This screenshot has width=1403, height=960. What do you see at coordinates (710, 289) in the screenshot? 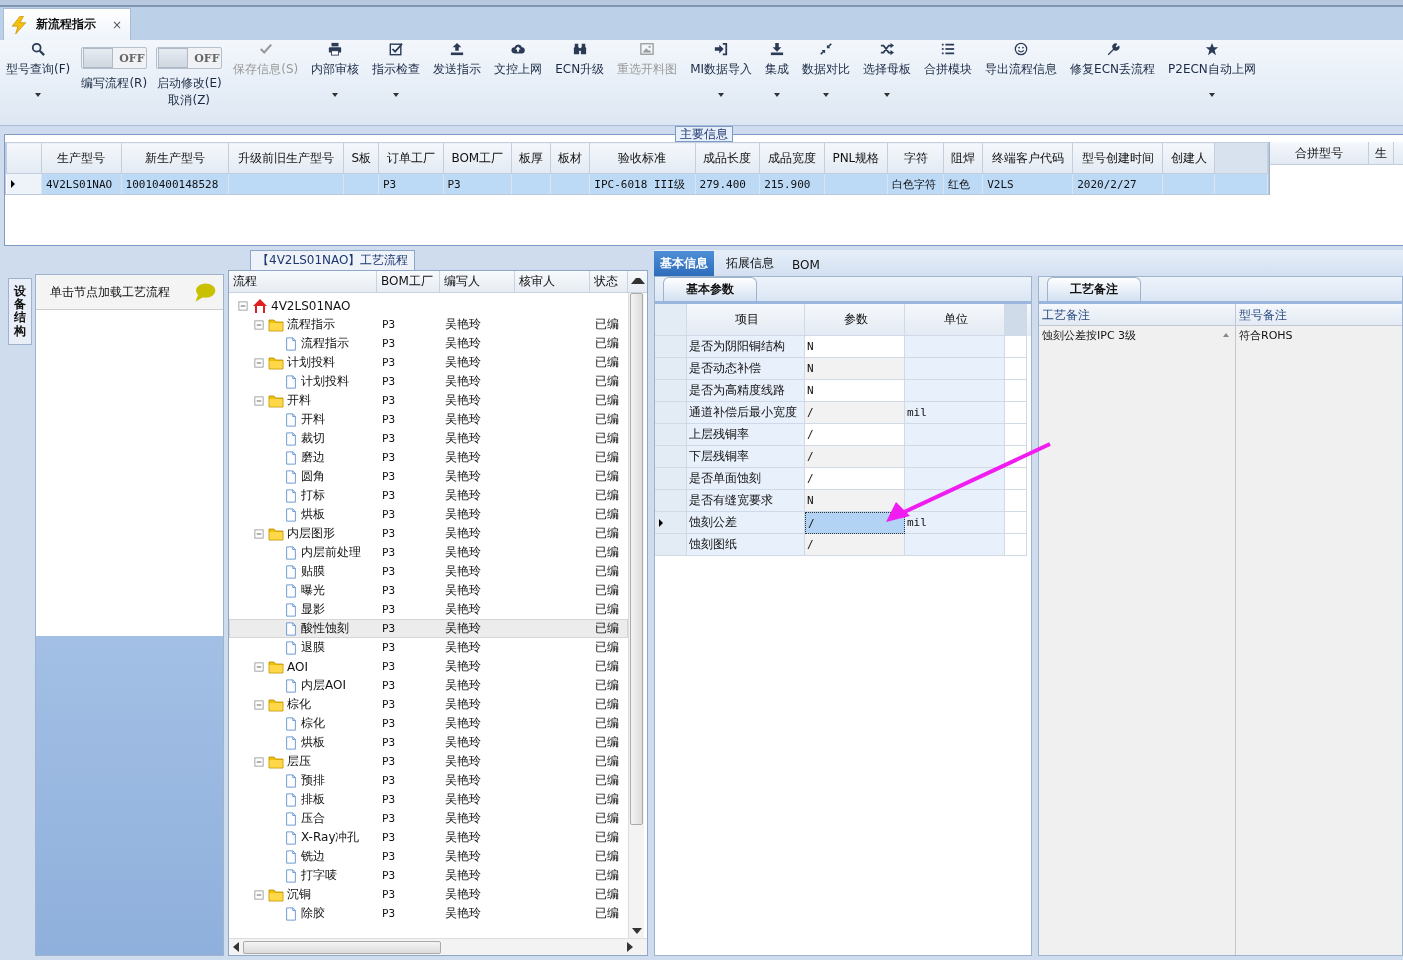
I see `panel-tab: 基本参数` at bounding box center [710, 289].